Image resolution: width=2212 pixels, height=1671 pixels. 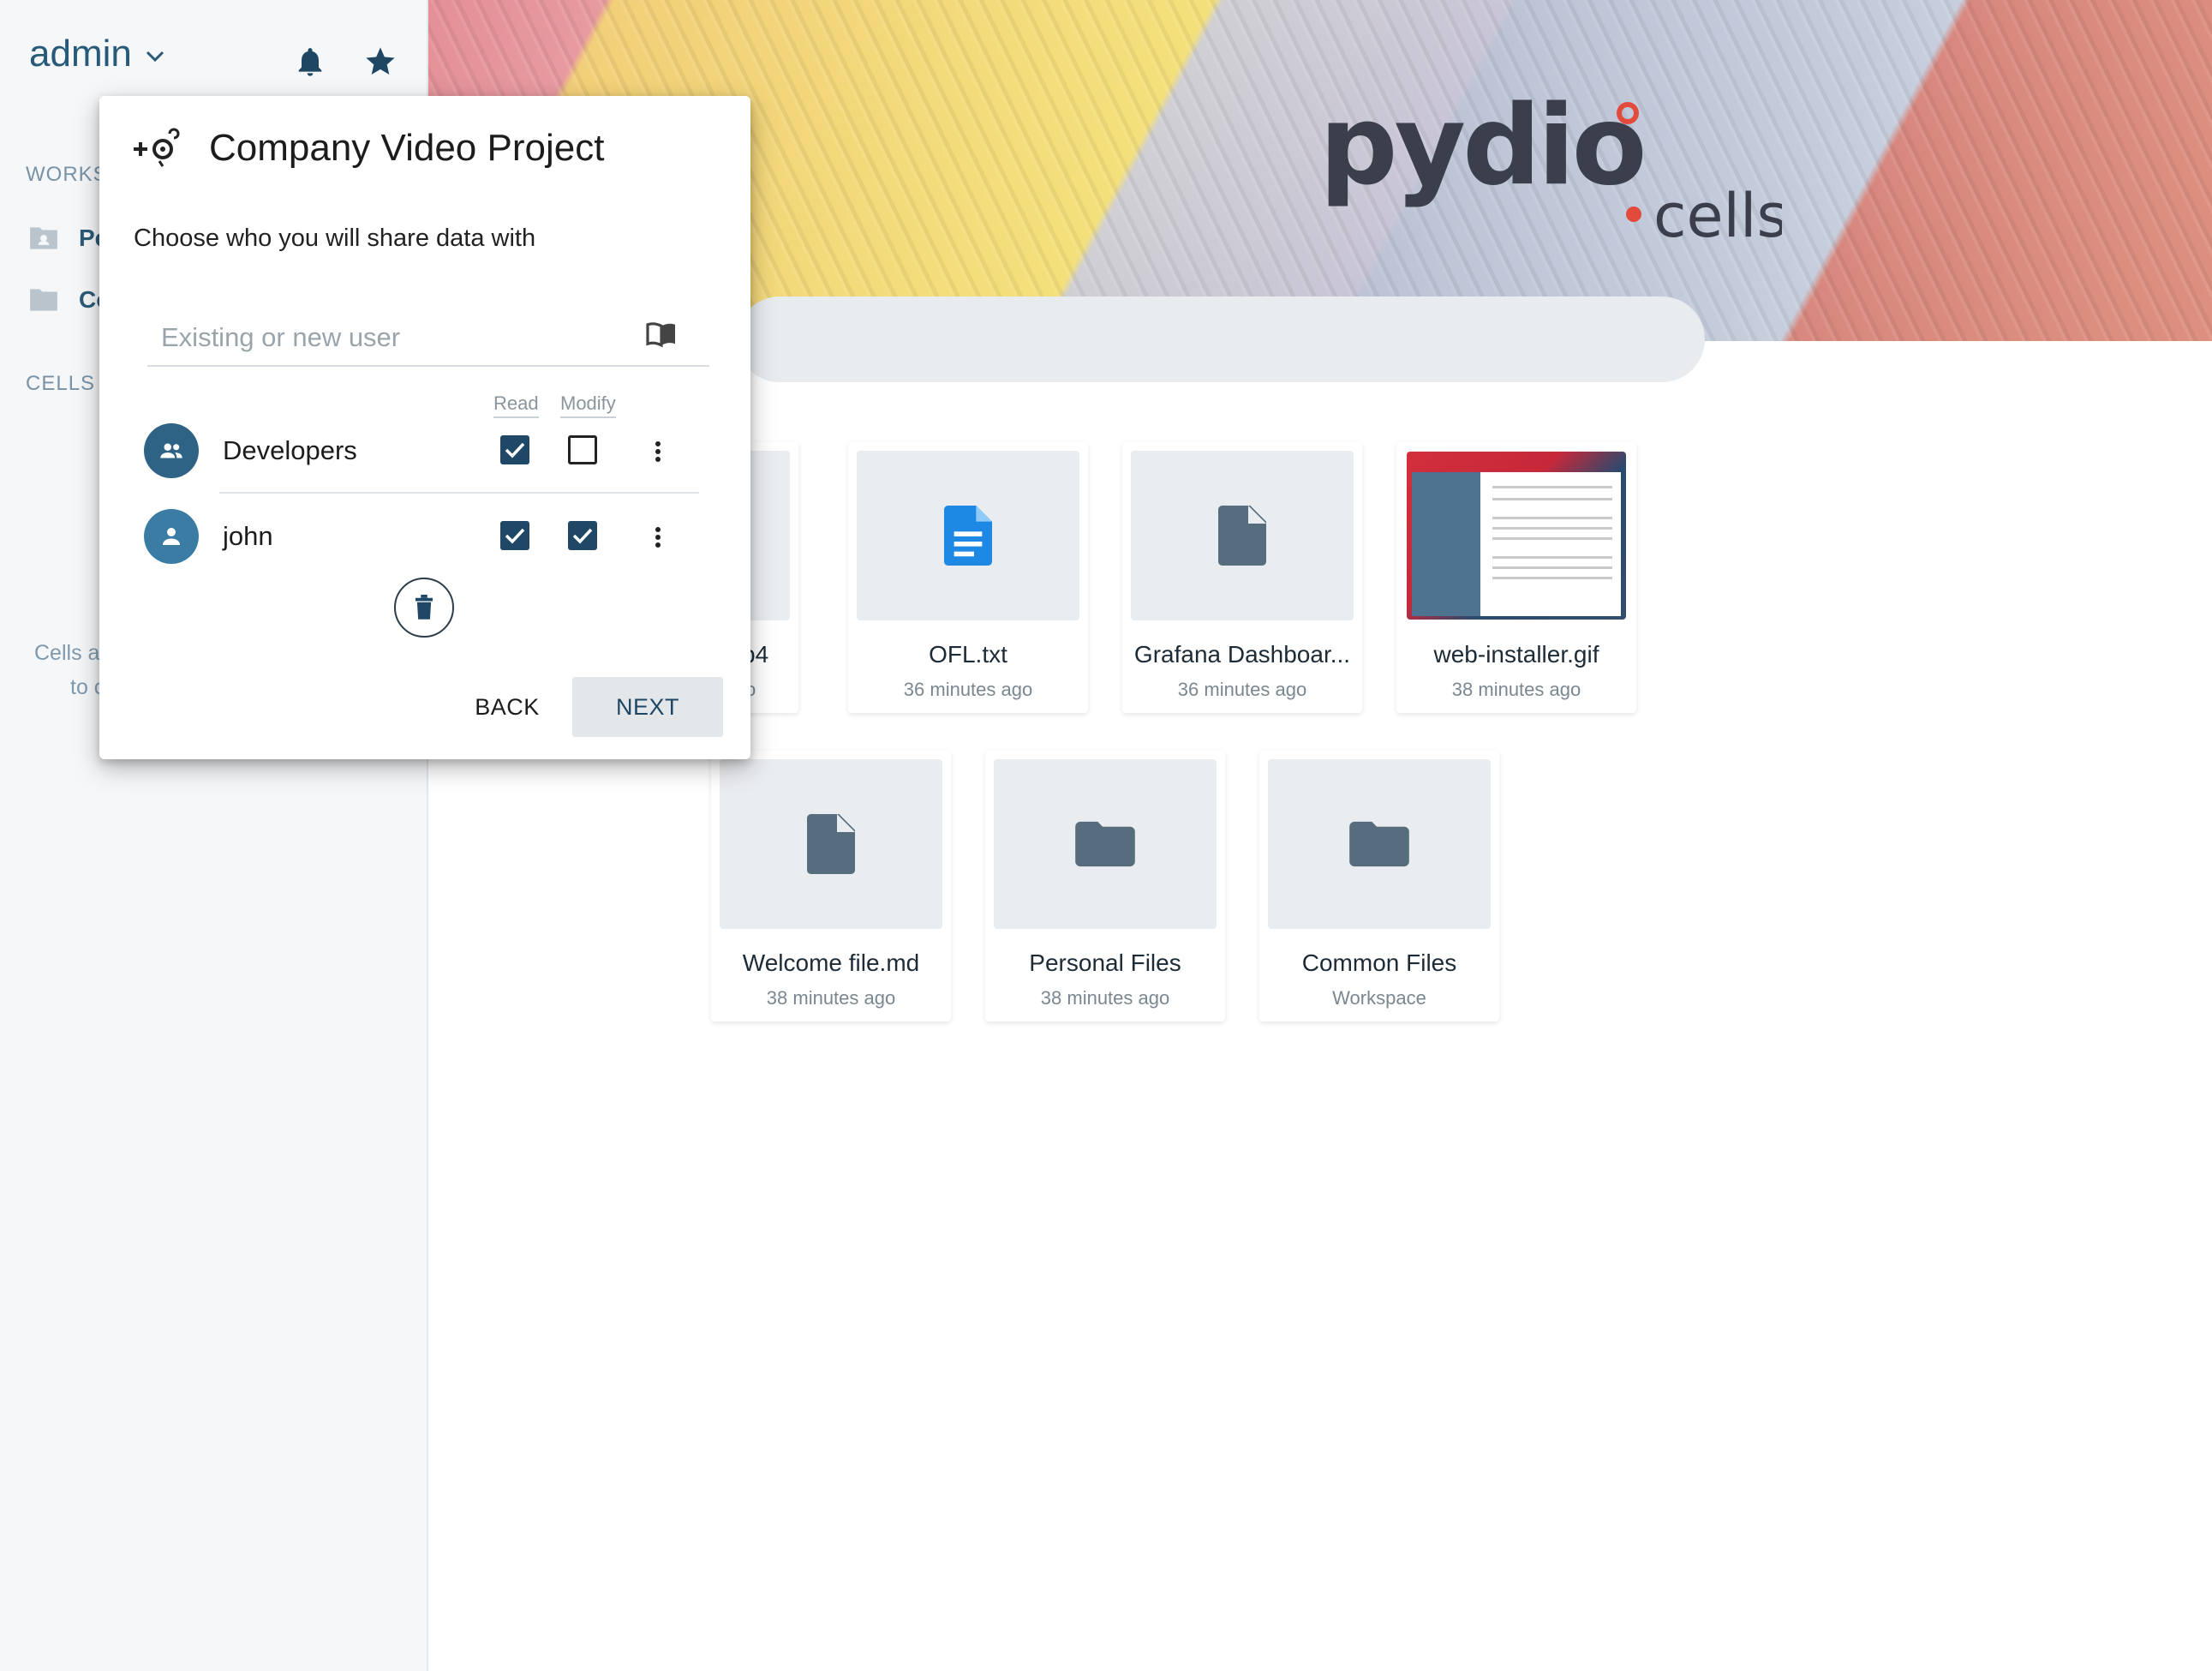 What do you see at coordinates (157, 147) in the screenshot?
I see `add-cell-icon` at bounding box center [157, 147].